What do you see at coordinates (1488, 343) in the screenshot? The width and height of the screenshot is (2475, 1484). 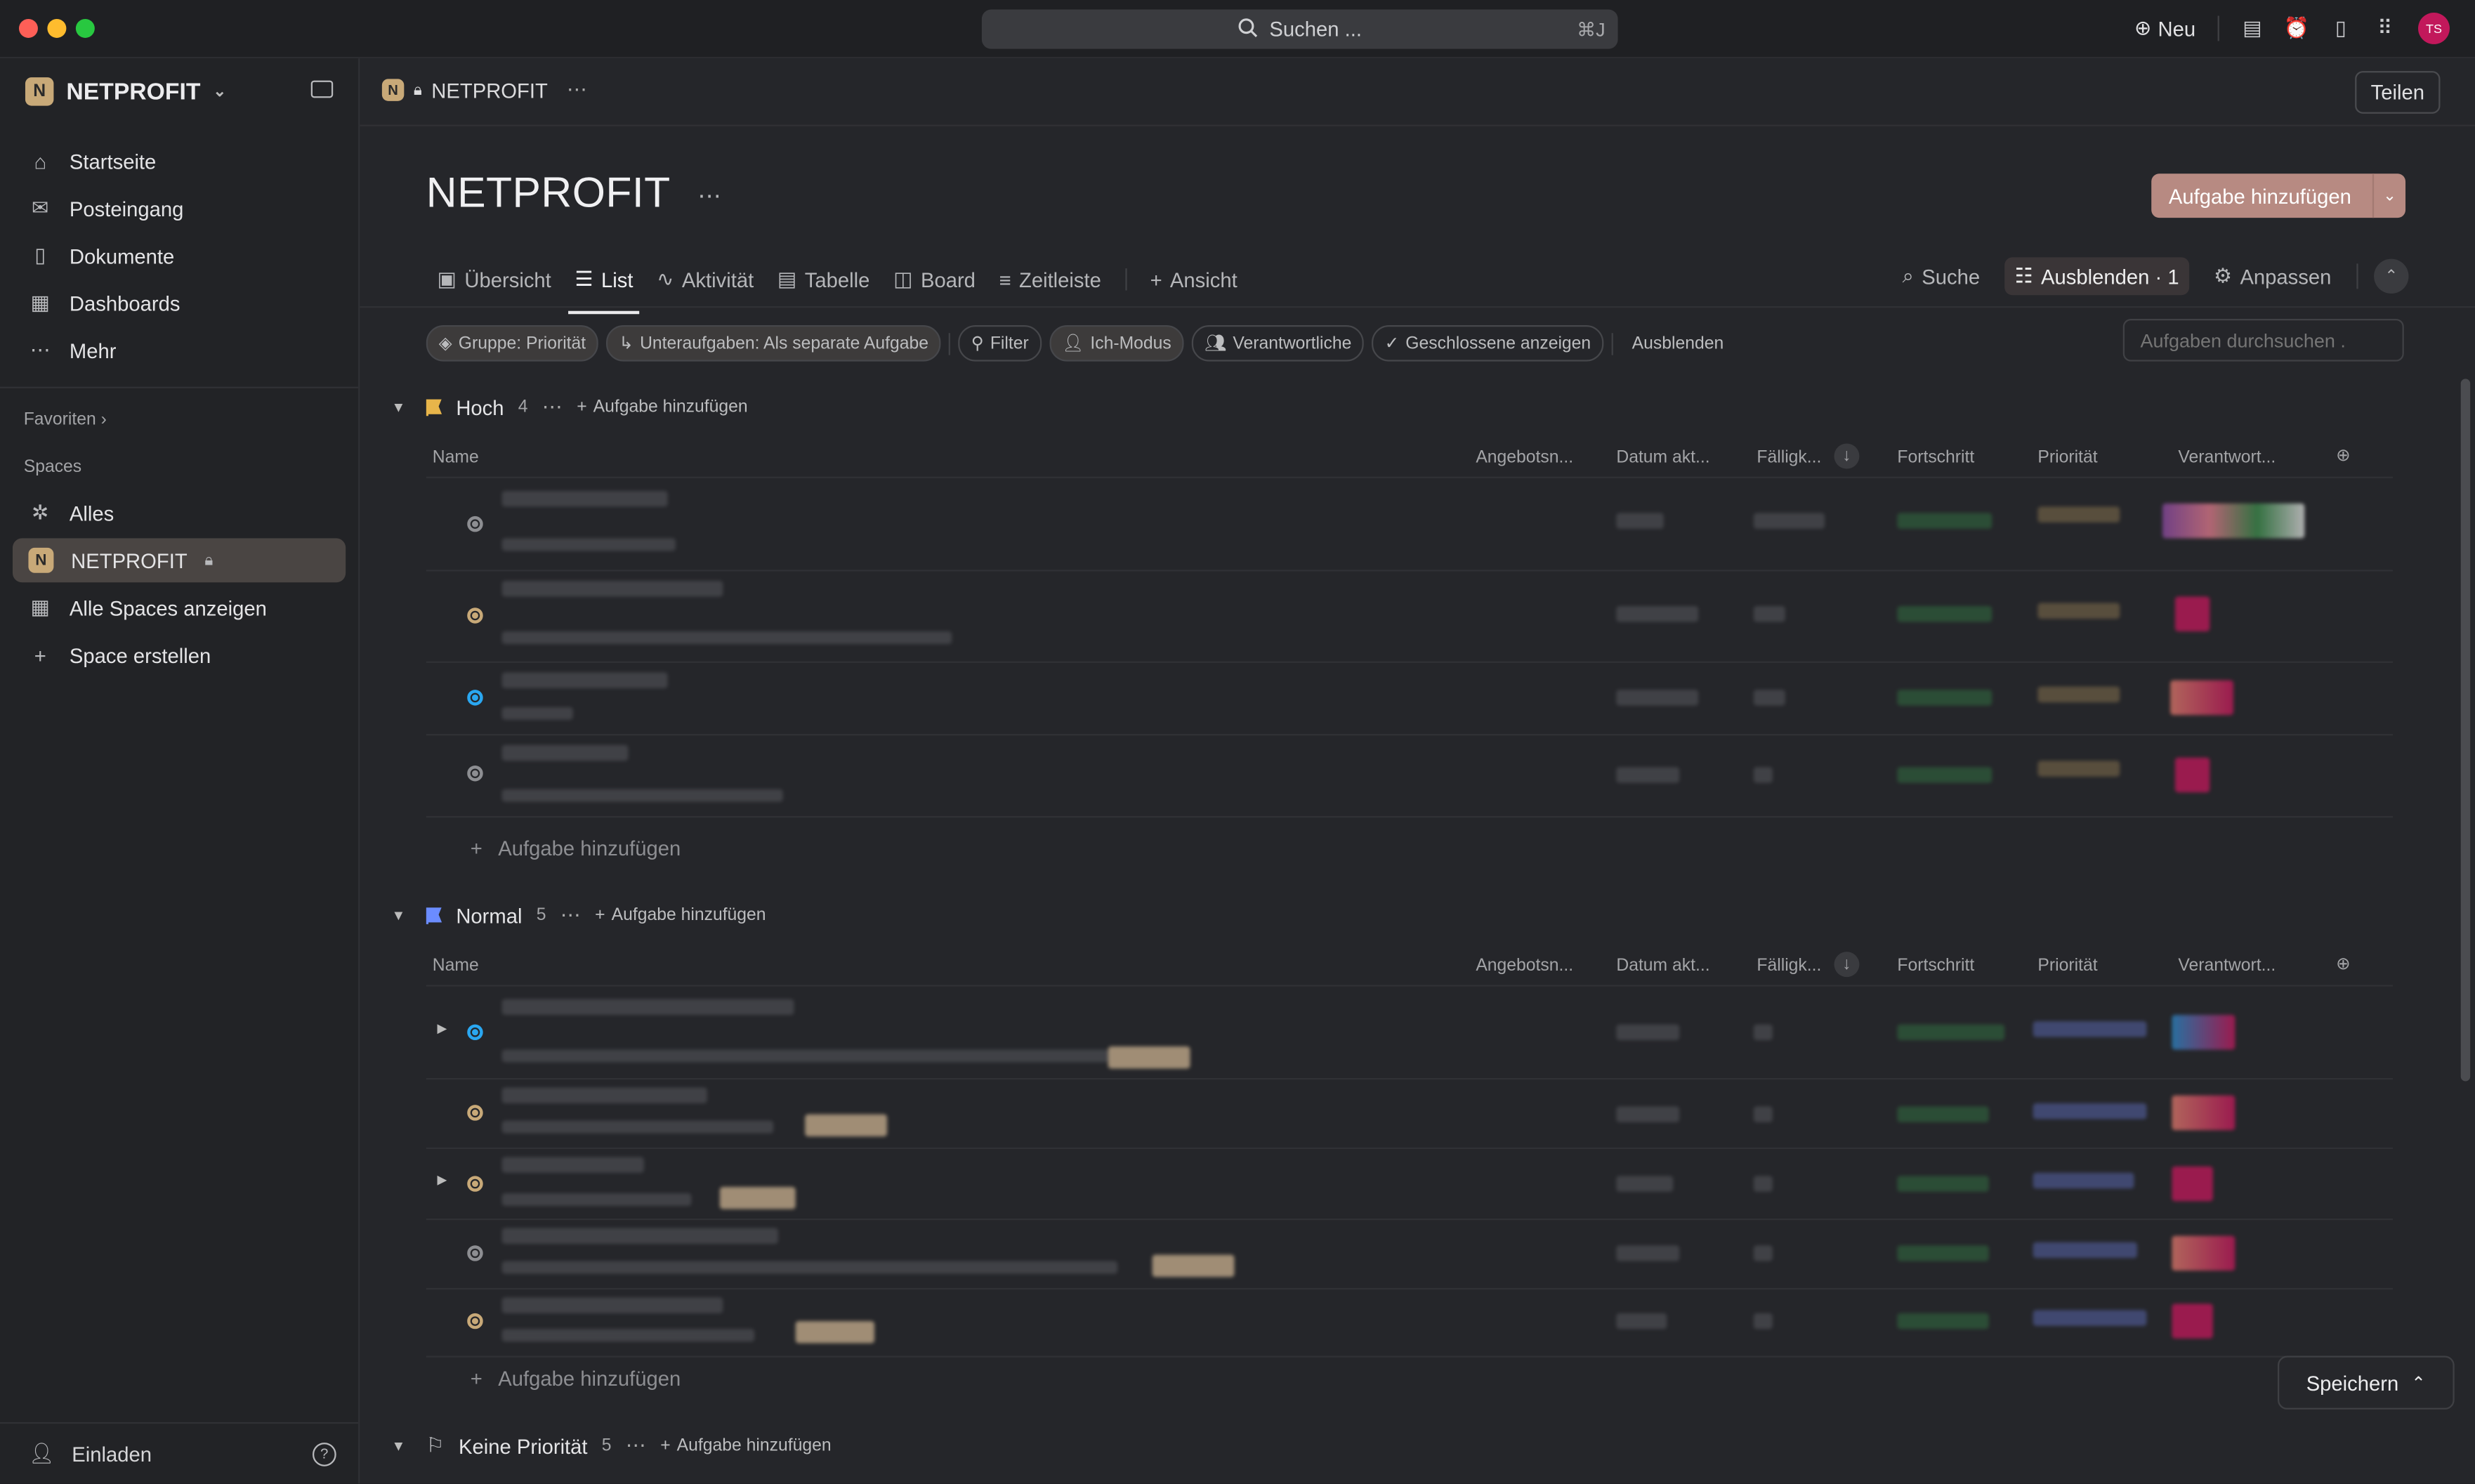 I see `show-closed-chip: ✓ Geschlossene anzeigen` at bounding box center [1488, 343].